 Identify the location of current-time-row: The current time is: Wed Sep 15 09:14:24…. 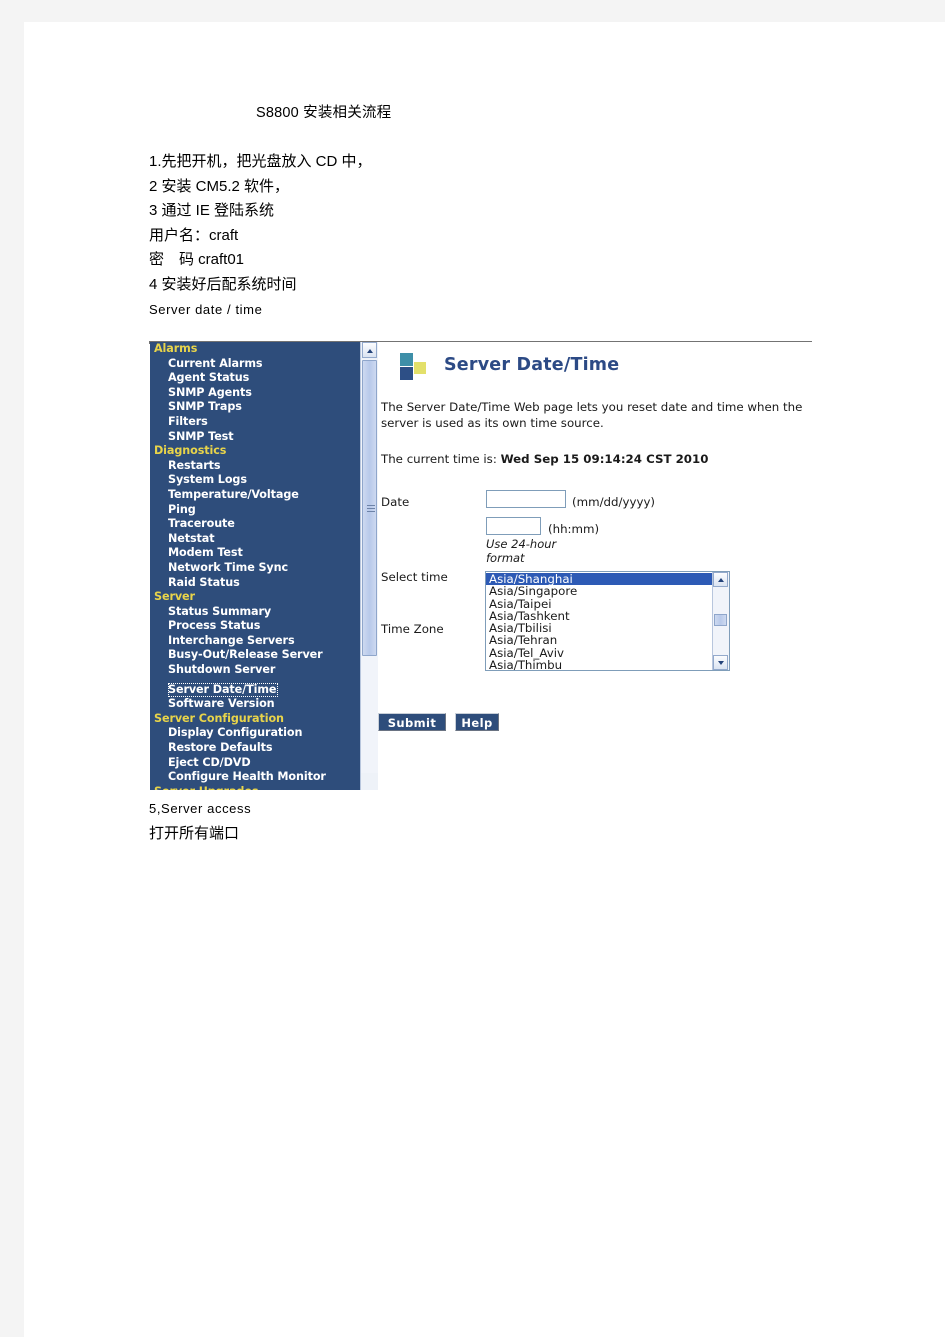
(544, 459).